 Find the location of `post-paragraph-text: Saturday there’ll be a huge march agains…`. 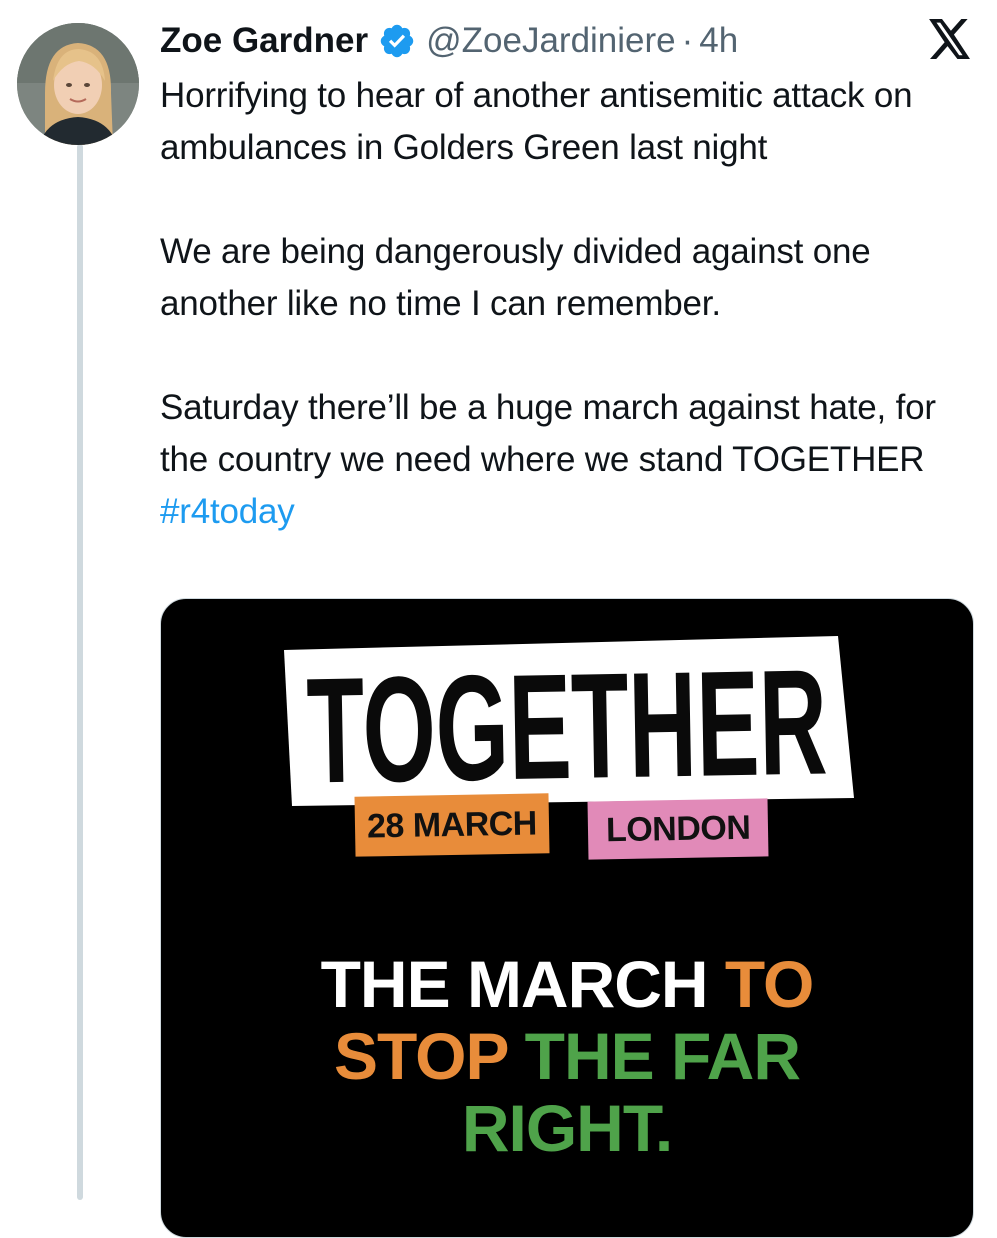

post-paragraph-text: Saturday there’ll be a huge march agains… is located at coordinates (548, 433).